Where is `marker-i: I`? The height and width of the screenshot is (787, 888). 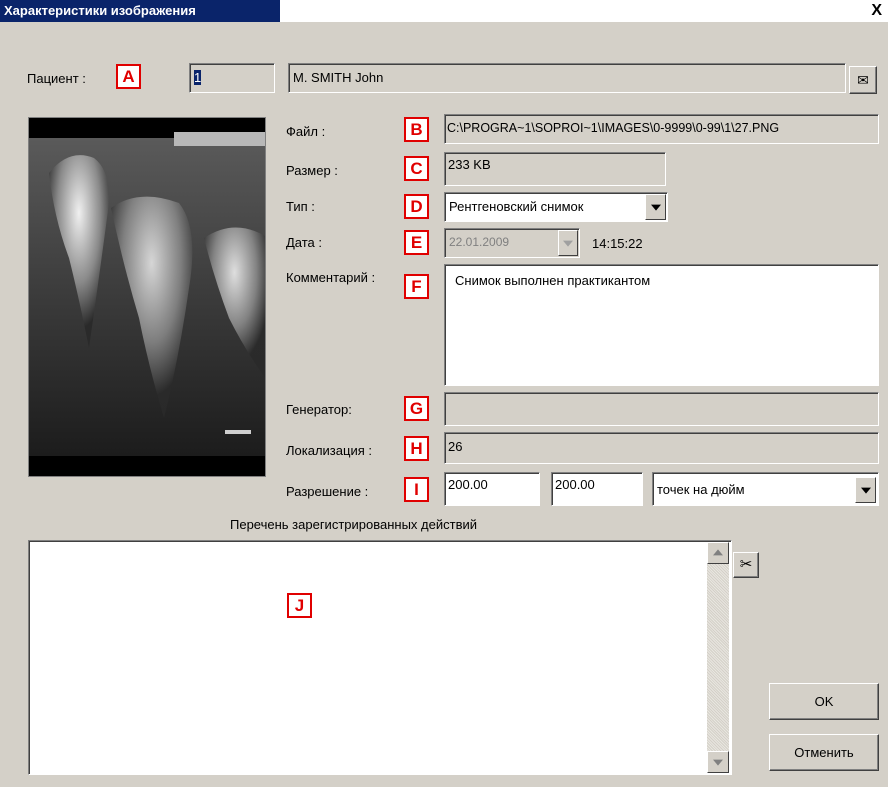 marker-i: I is located at coordinates (416, 489).